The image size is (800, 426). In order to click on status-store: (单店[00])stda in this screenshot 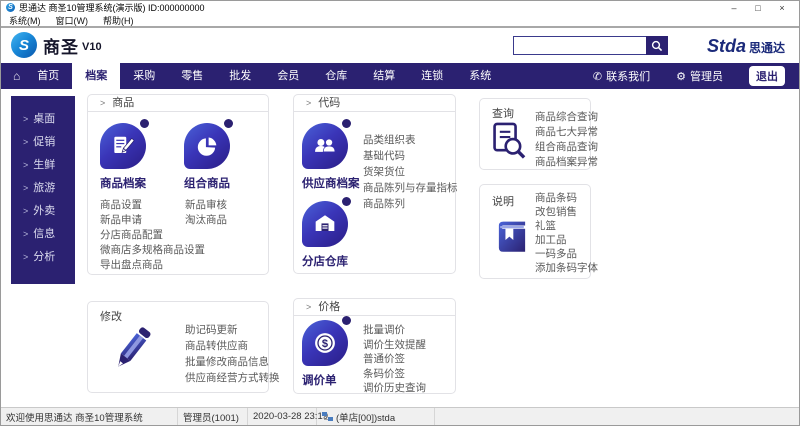, I will do `click(376, 416)`.